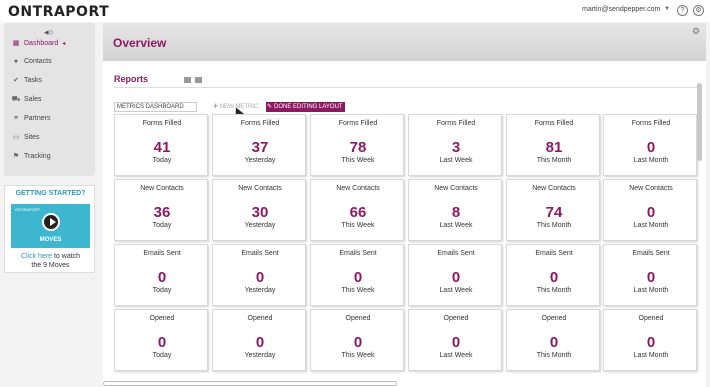 This screenshot has width=710, height=387. I want to click on sidebar-item-partners: ⚭ Partners, so click(49, 119).